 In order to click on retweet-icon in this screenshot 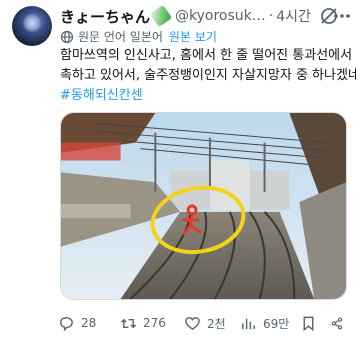, I will do `click(128, 323)`.